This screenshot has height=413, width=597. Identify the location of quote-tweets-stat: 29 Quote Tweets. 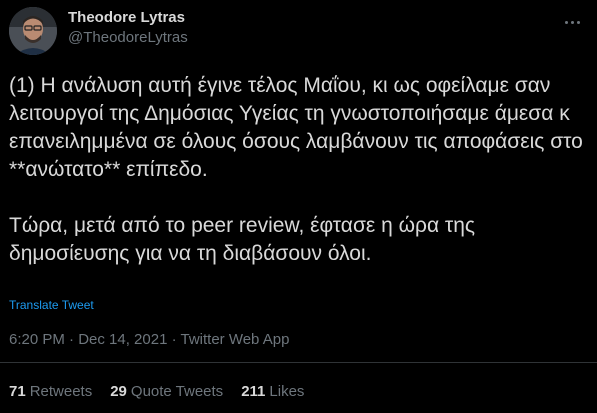
(166, 391).